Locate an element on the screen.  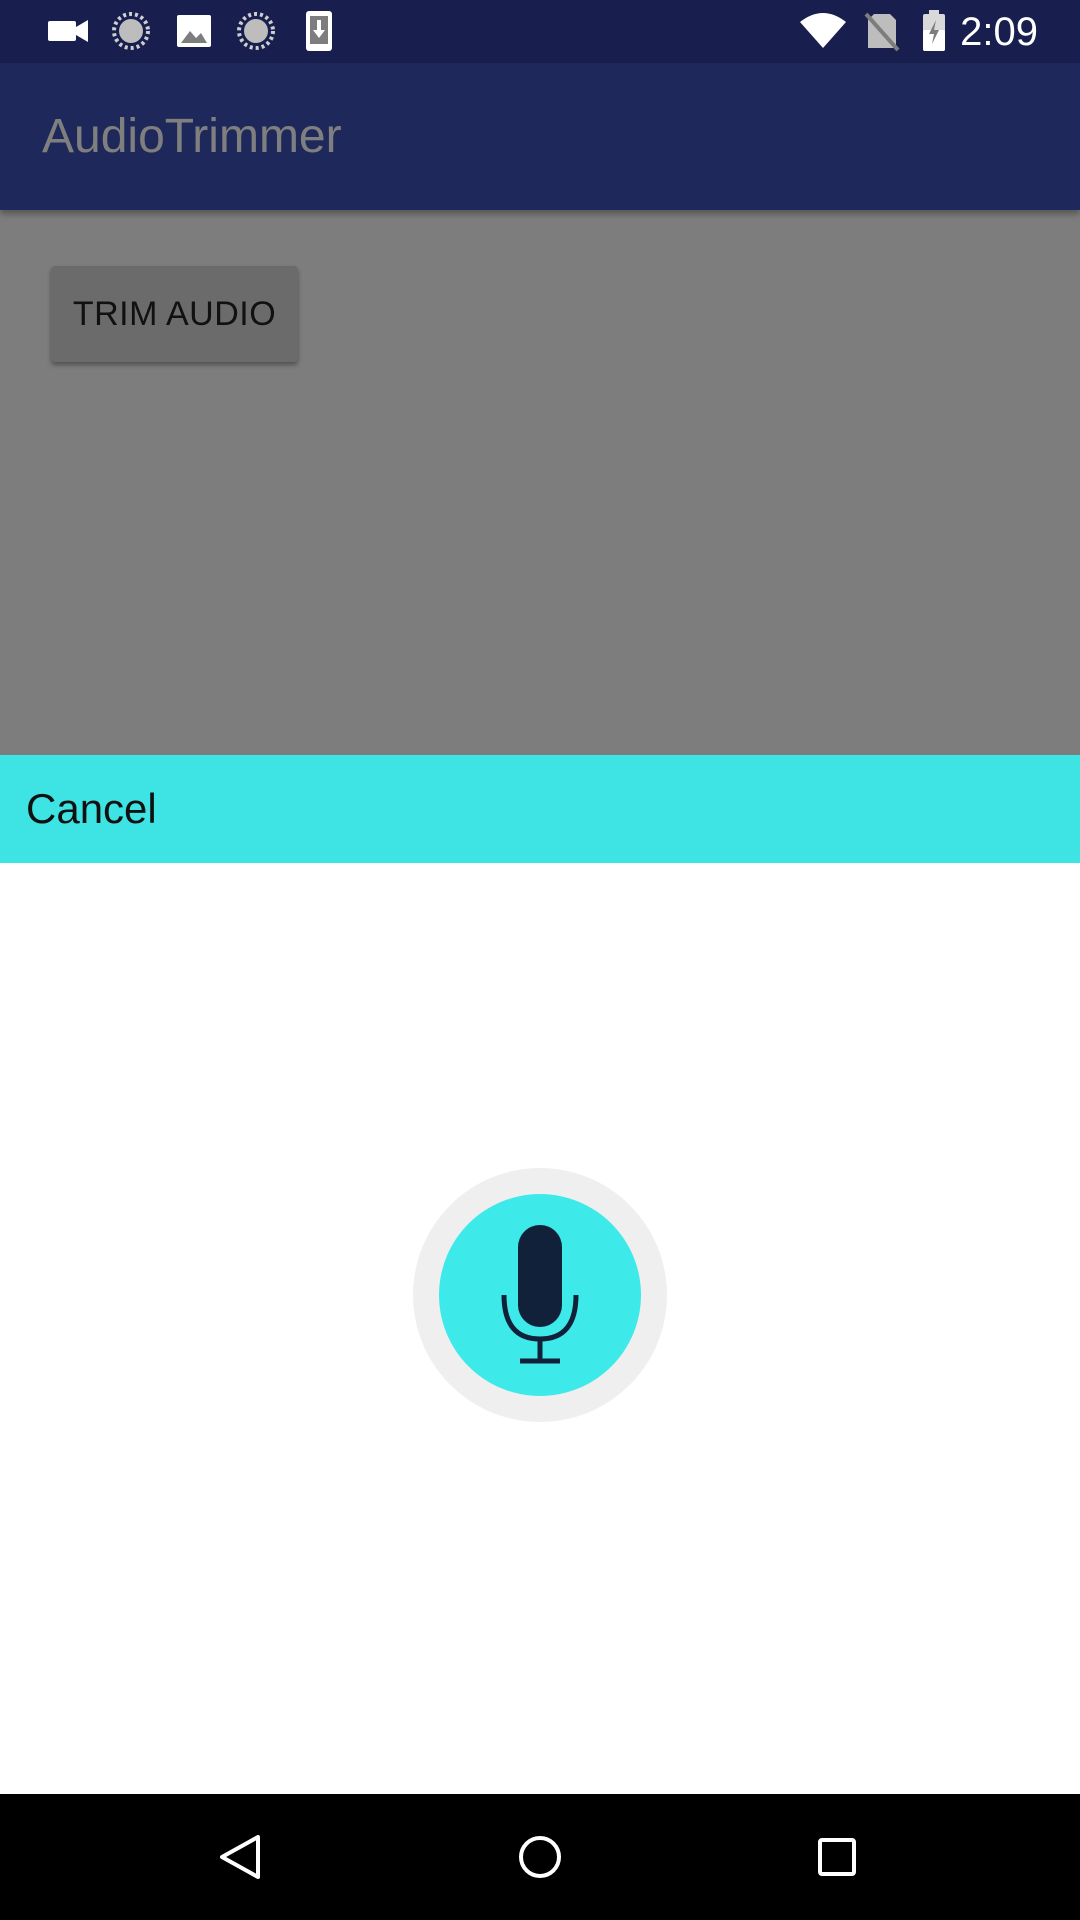
mic-button-ring is located at coordinates (540, 1295).